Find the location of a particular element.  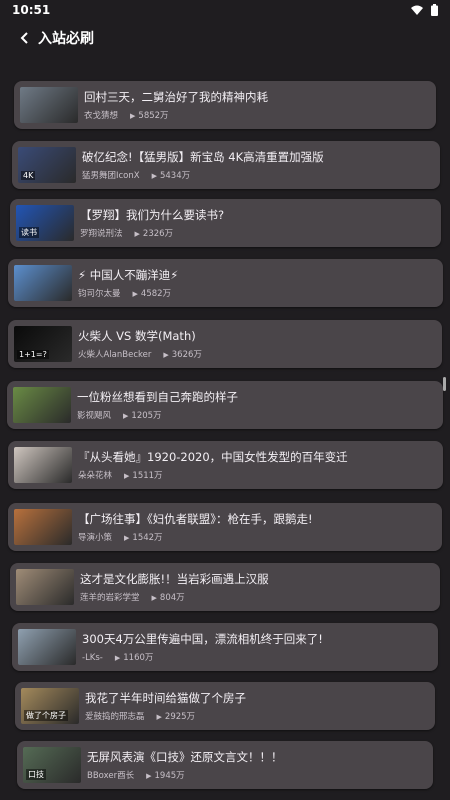

status-bar: 10:51 is located at coordinates (225, 11).